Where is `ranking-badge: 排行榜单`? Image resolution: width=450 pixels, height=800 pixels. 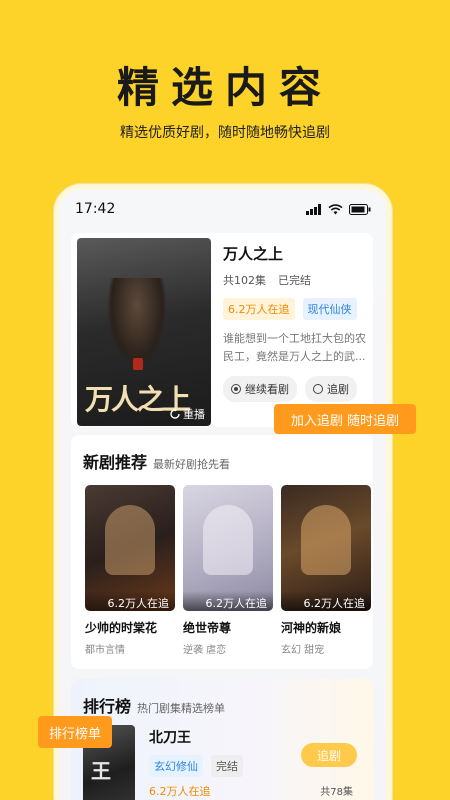 ranking-badge: 排行榜单 is located at coordinates (75, 732).